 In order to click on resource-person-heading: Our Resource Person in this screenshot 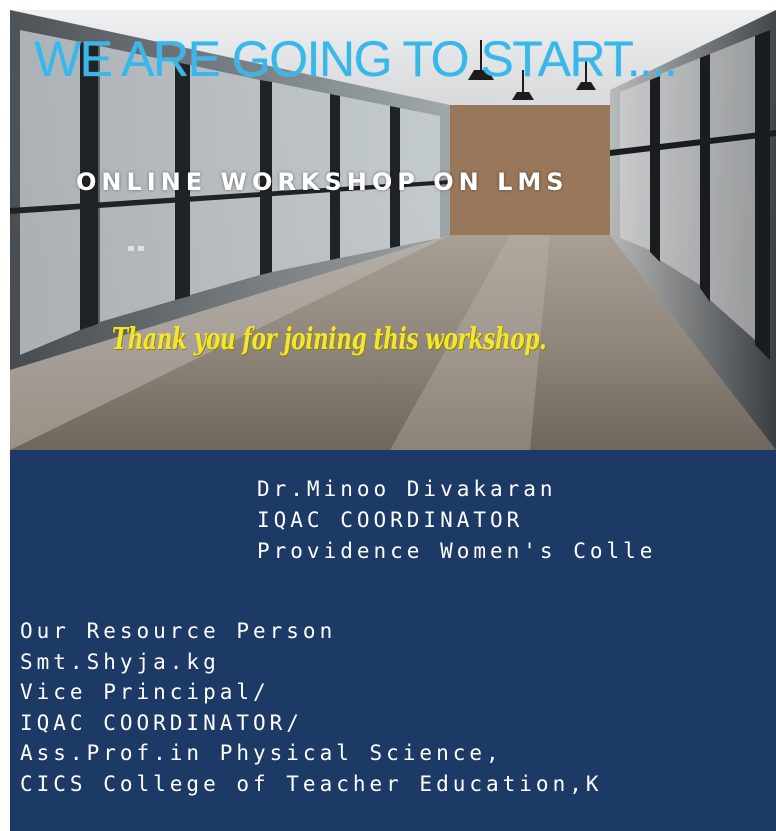, I will do `click(178, 631)`.